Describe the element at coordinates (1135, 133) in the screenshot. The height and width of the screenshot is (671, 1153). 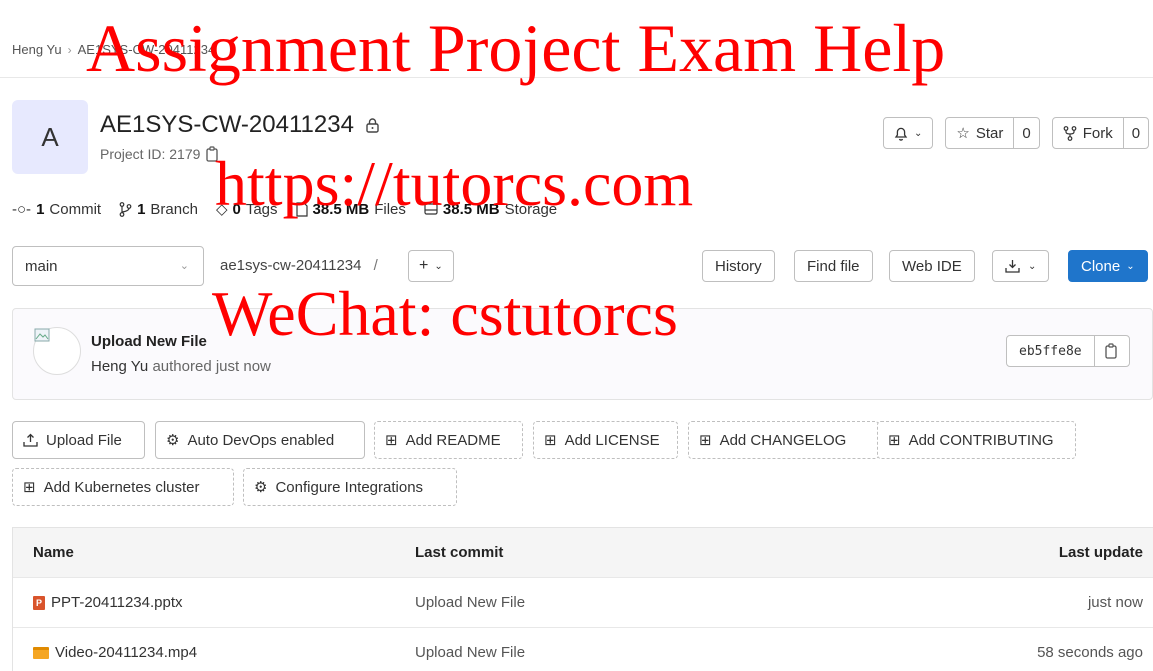
I see `fork-count: 0` at that location.